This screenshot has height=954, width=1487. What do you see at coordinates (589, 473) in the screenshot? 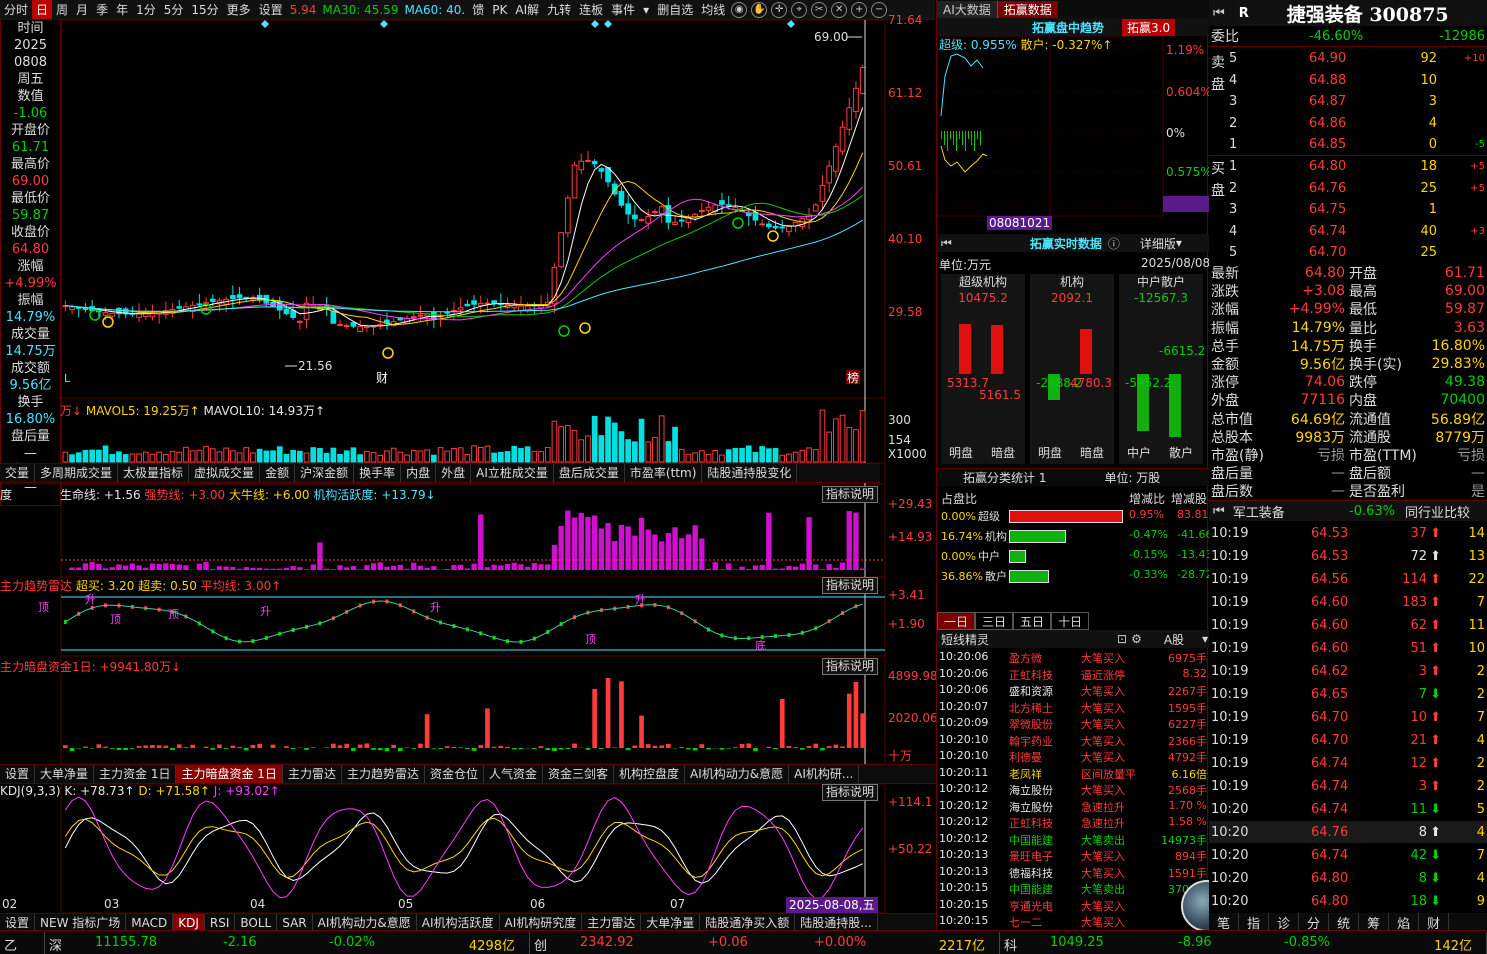
I see `indicator-tab: 盘后成交量` at bounding box center [589, 473].